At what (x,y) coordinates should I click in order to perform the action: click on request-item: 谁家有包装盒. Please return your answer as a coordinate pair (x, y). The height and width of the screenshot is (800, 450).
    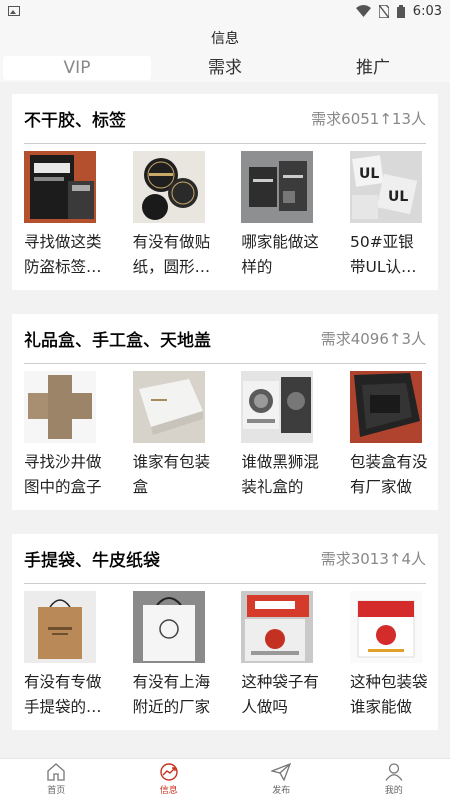
    Looking at the image, I should click on (171, 435).